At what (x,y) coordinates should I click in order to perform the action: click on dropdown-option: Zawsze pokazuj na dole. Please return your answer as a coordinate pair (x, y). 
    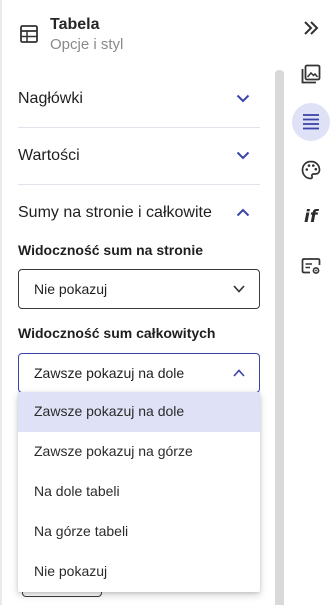
    Looking at the image, I should click on (139, 412).